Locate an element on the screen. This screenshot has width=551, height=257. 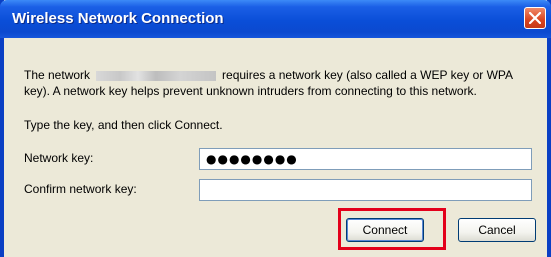
network-key-label: Network key: is located at coordinates (59, 158).